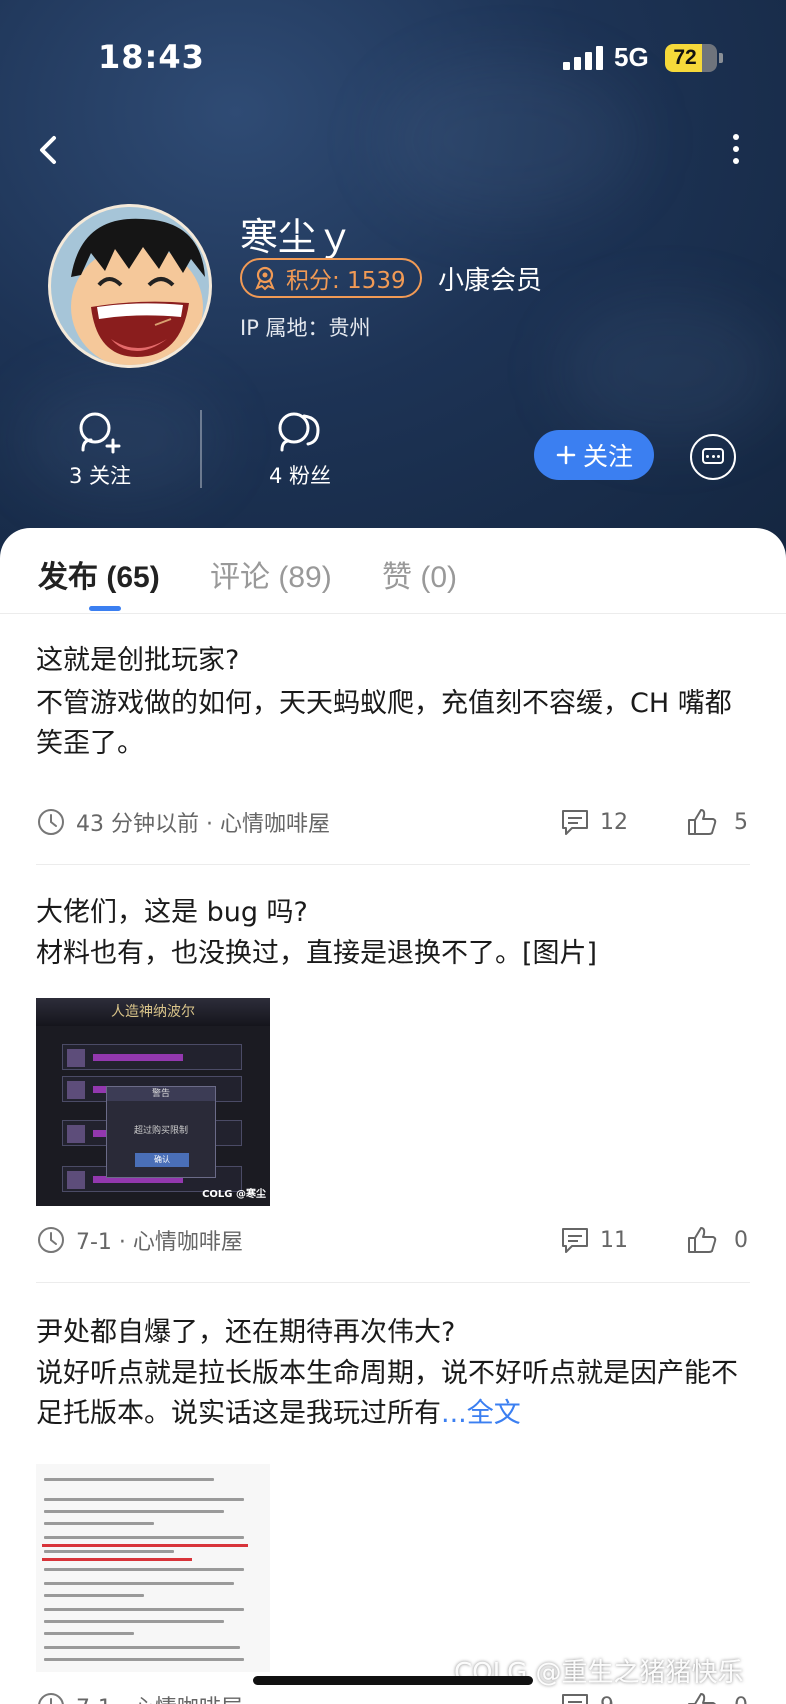 This screenshot has width=786, height=1704. What do you see at coordinates (481, 1413) in the screenshot?
I see `read-more-link: ...全文` at bounding box center [481, 1413].